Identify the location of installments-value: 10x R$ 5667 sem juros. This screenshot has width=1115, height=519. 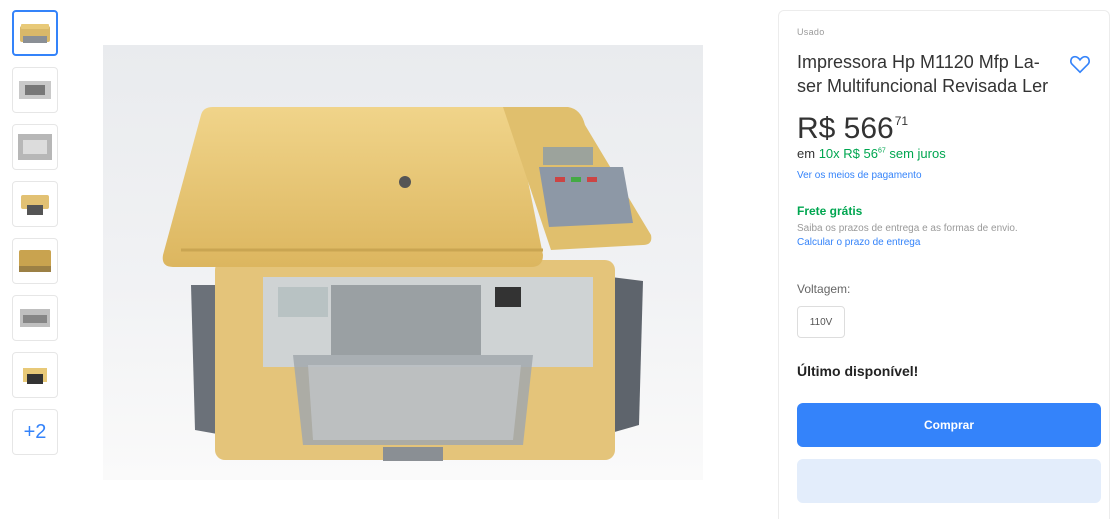
(882, 153).